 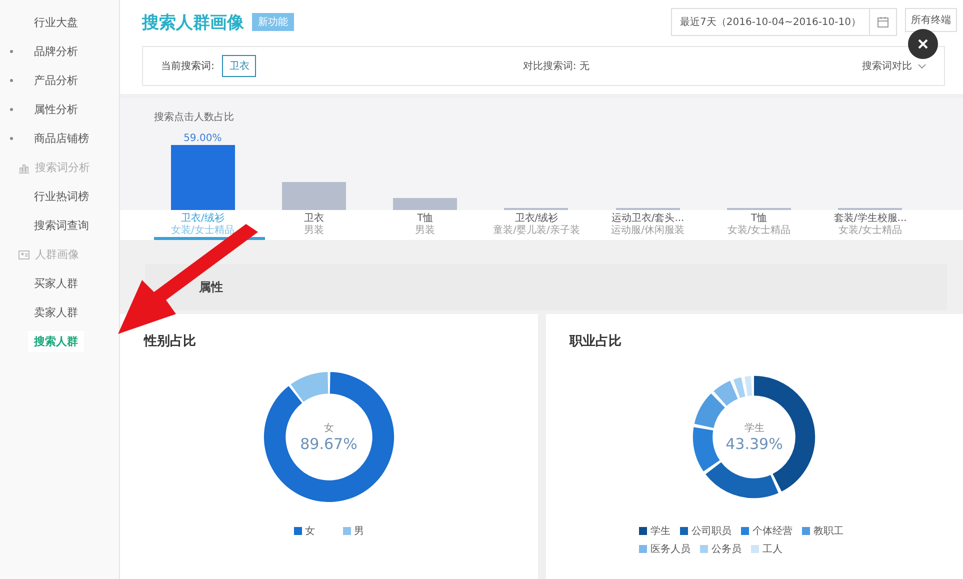 I want to click on sidebar-item: 行业热词榜, so click(x=61, y=196).